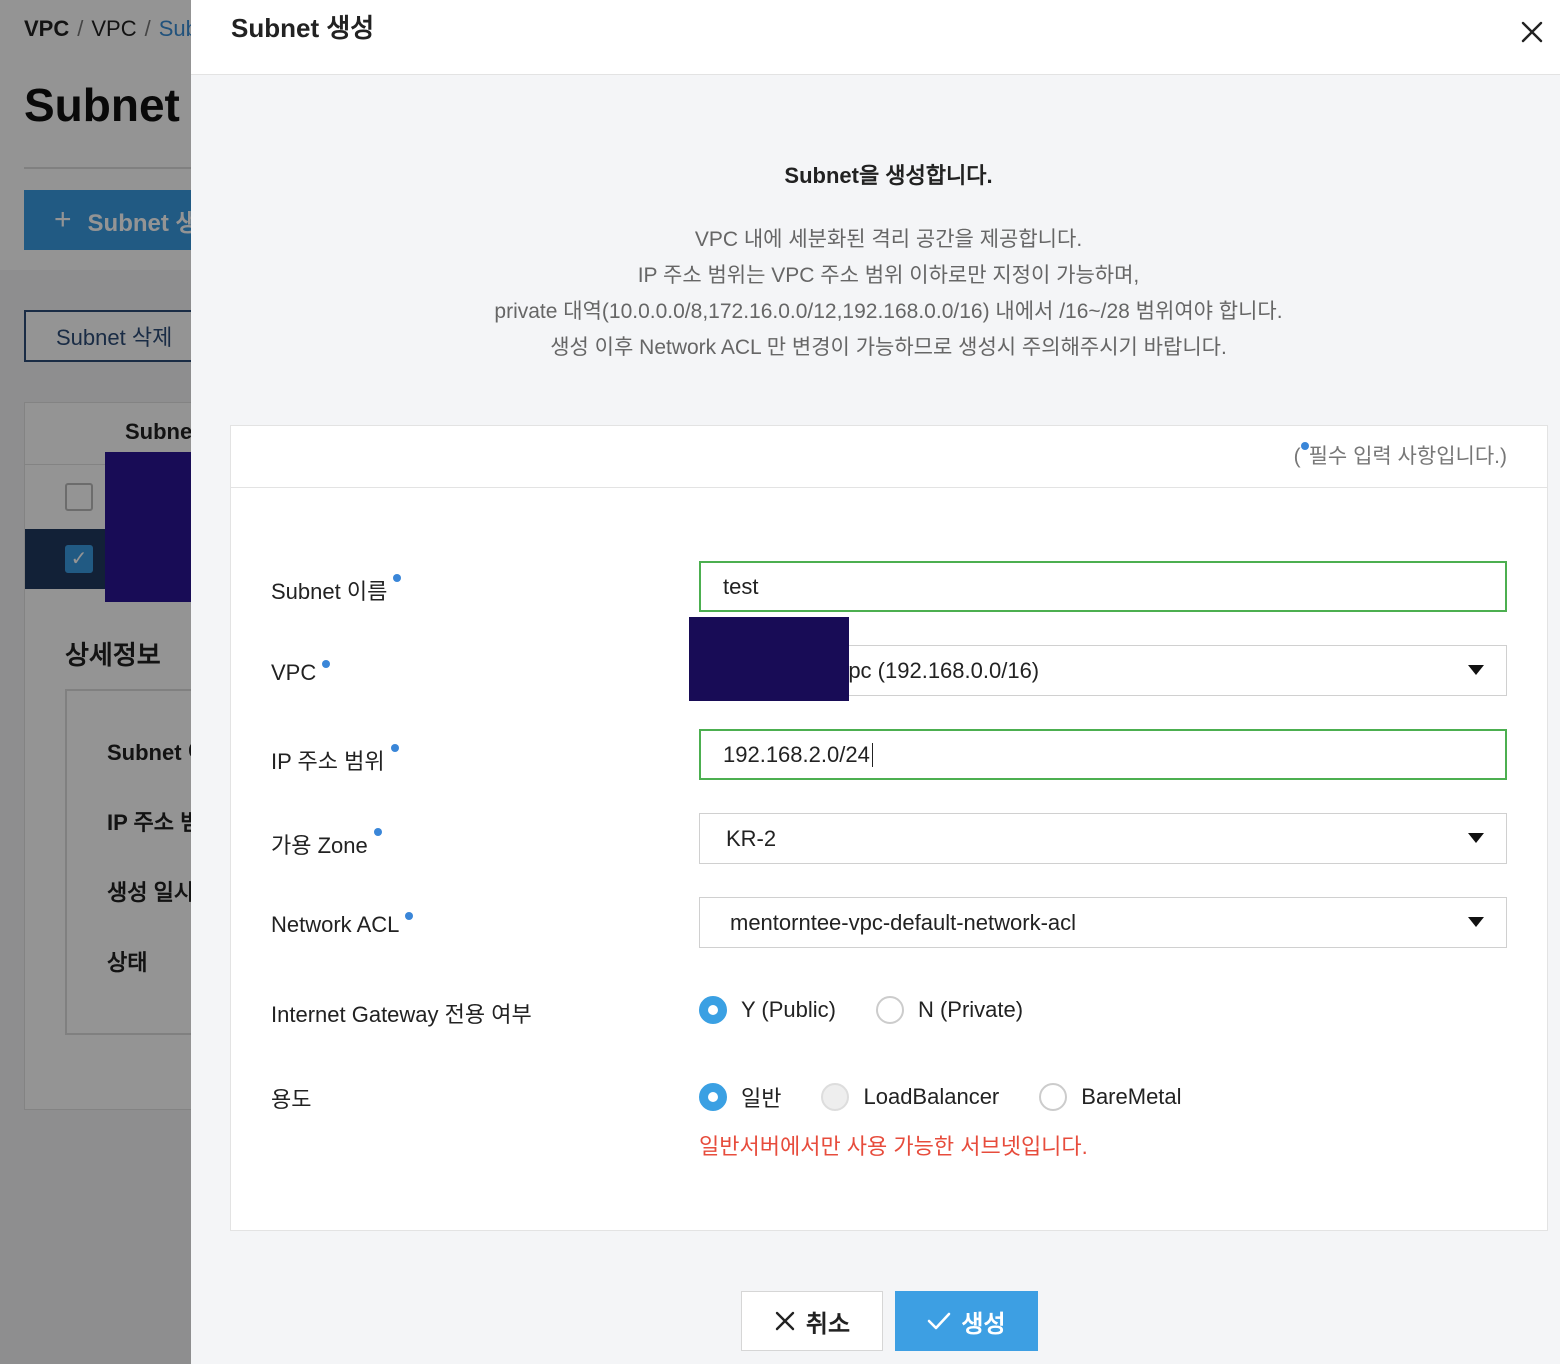 This screenshot has height=1364, width=1560. I want to click on usage-label: 용도, so click(291, 1099).